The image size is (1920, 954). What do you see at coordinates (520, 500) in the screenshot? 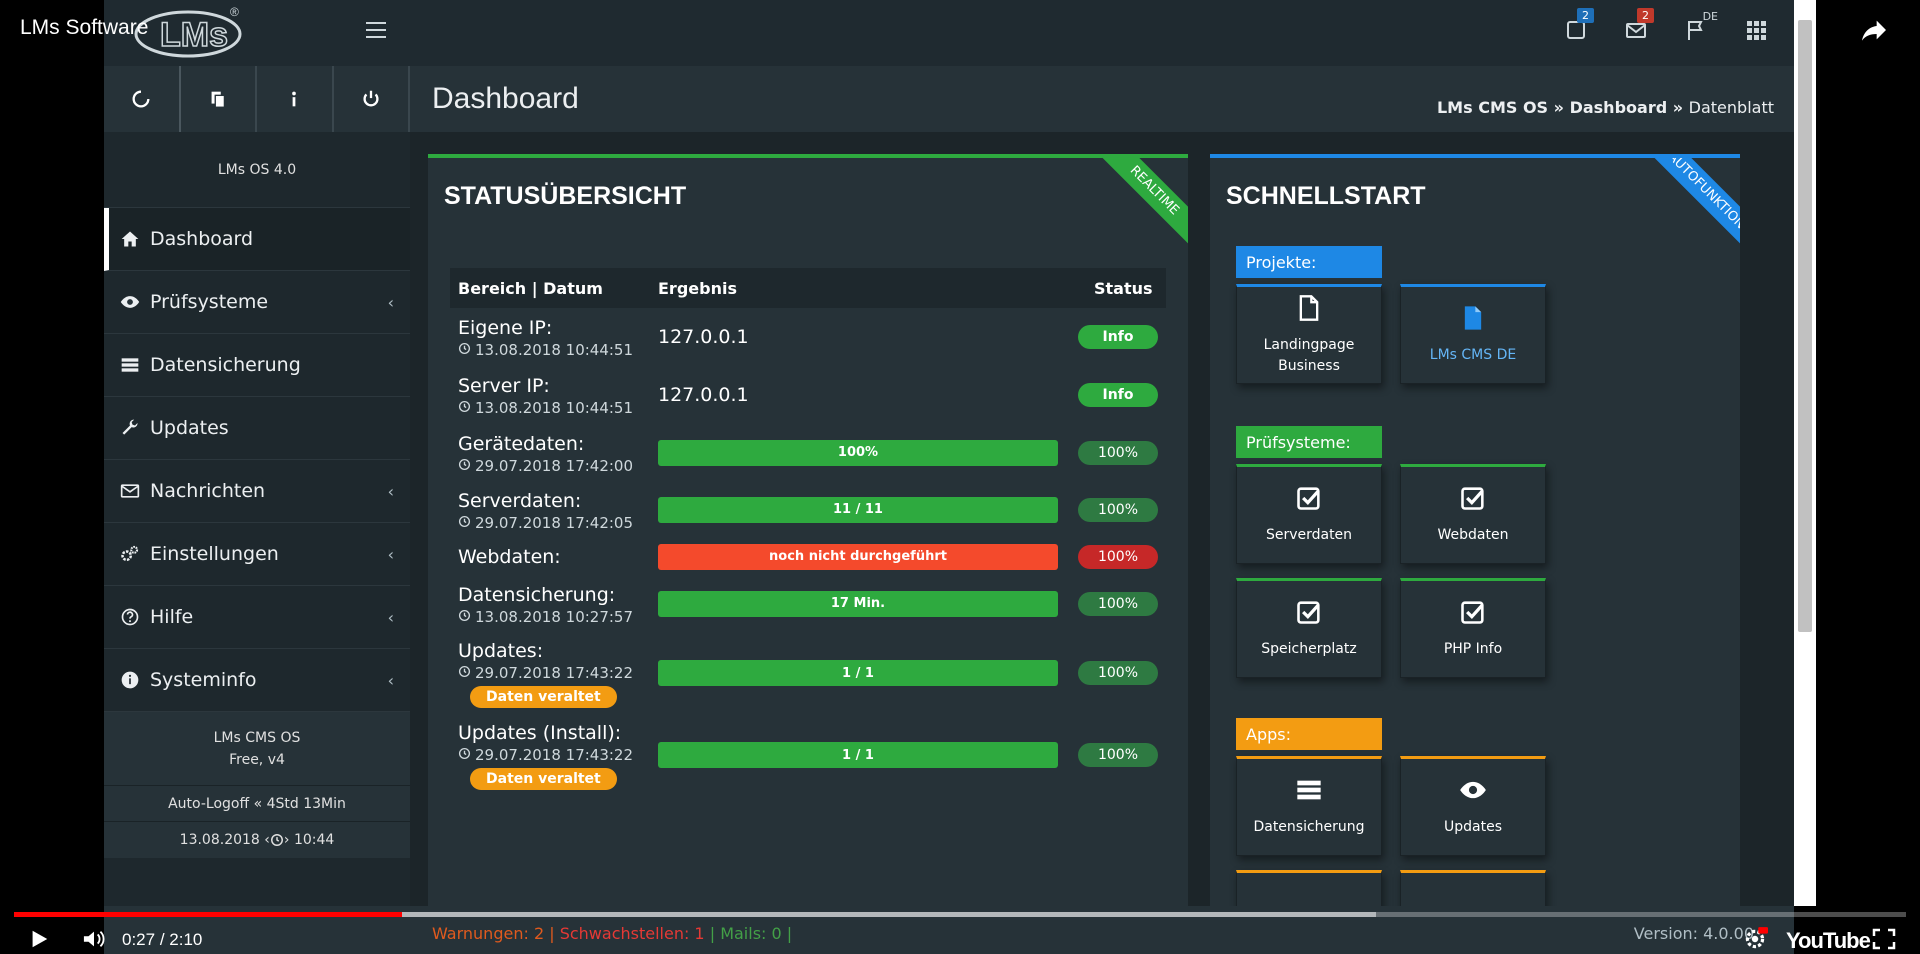
I see `row-name: Serverdaten:` at bounding box center [520, 500].